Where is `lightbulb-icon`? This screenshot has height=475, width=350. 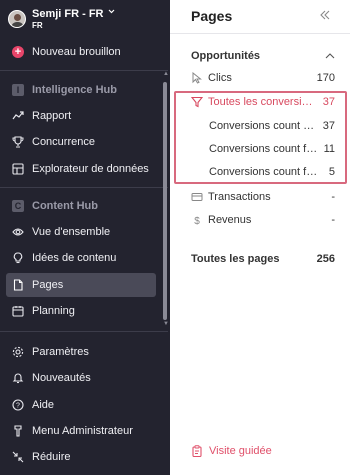 lightbulb-icon is located at coordinates (18, 258).